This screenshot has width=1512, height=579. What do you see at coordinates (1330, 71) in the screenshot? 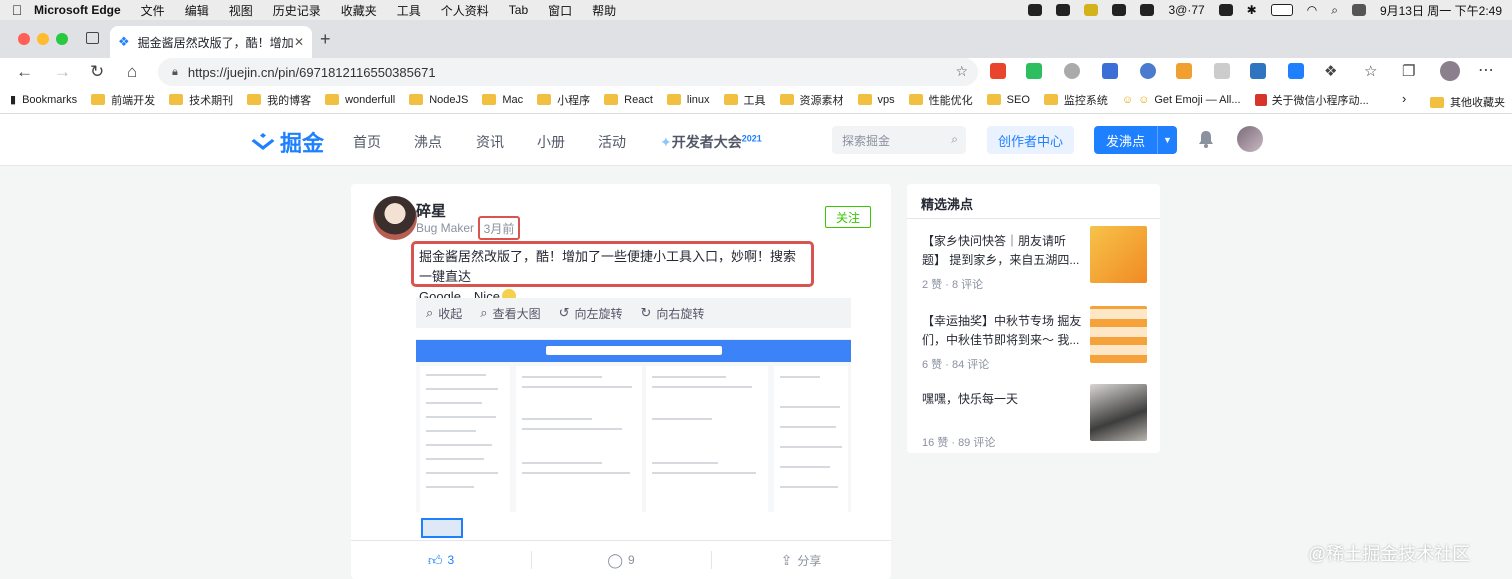
I see `extensions-puzzle-icon: ❖` at bounding box center [1330, 71].